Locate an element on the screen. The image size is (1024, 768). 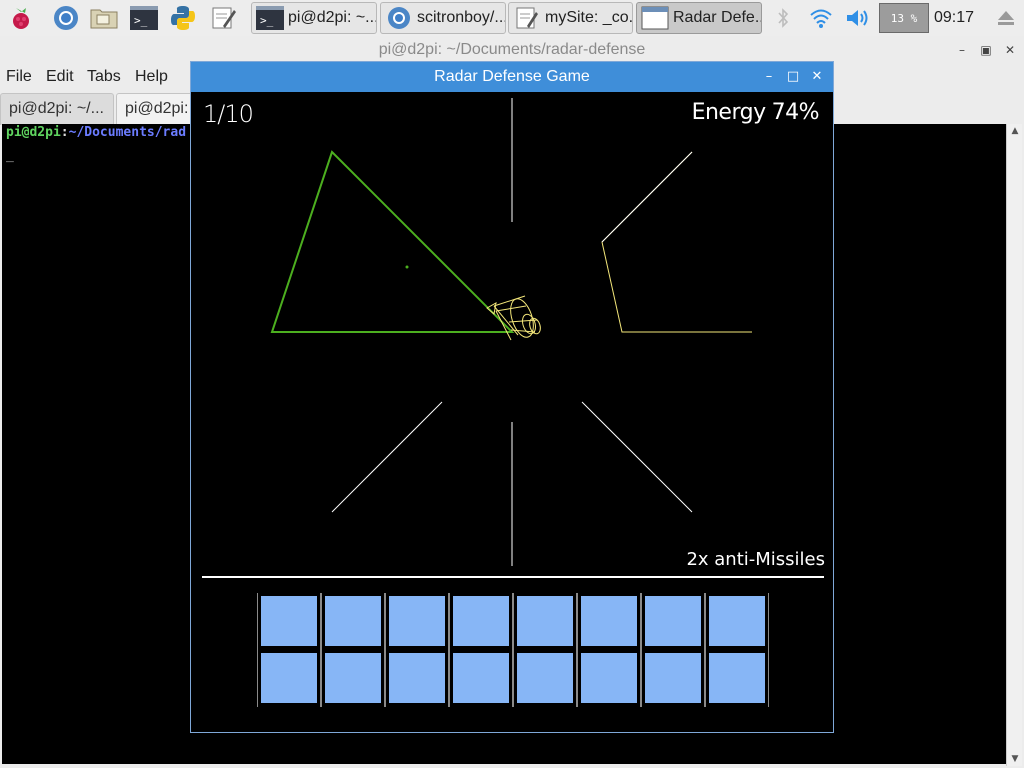
terminal-scrollbar: ▲ ▼ is located at coordinates (1014, 445).